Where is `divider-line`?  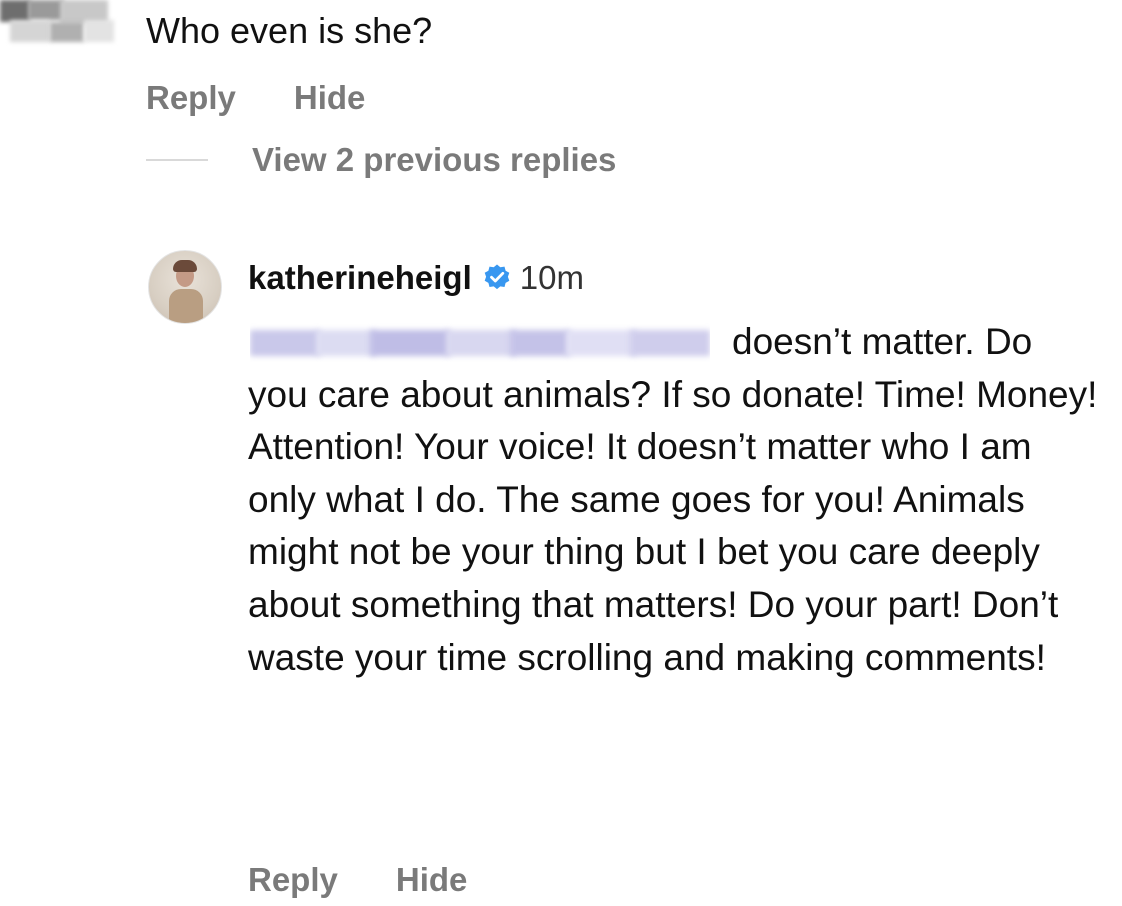
divider-line is located at coordinates (177, 160).